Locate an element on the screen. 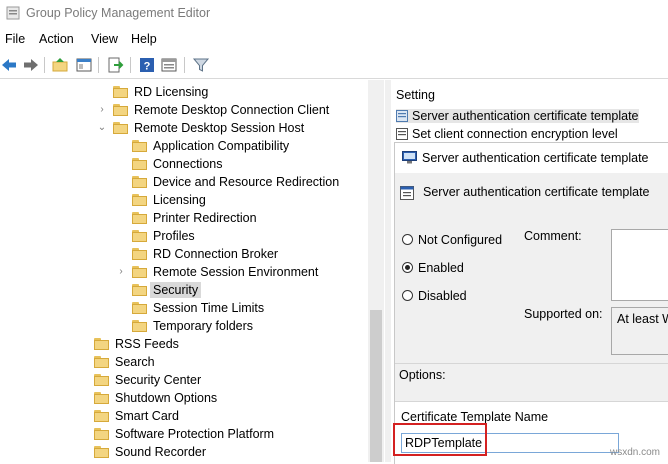  tree-item: Sound Recorder is located at coordinates (150, 452).